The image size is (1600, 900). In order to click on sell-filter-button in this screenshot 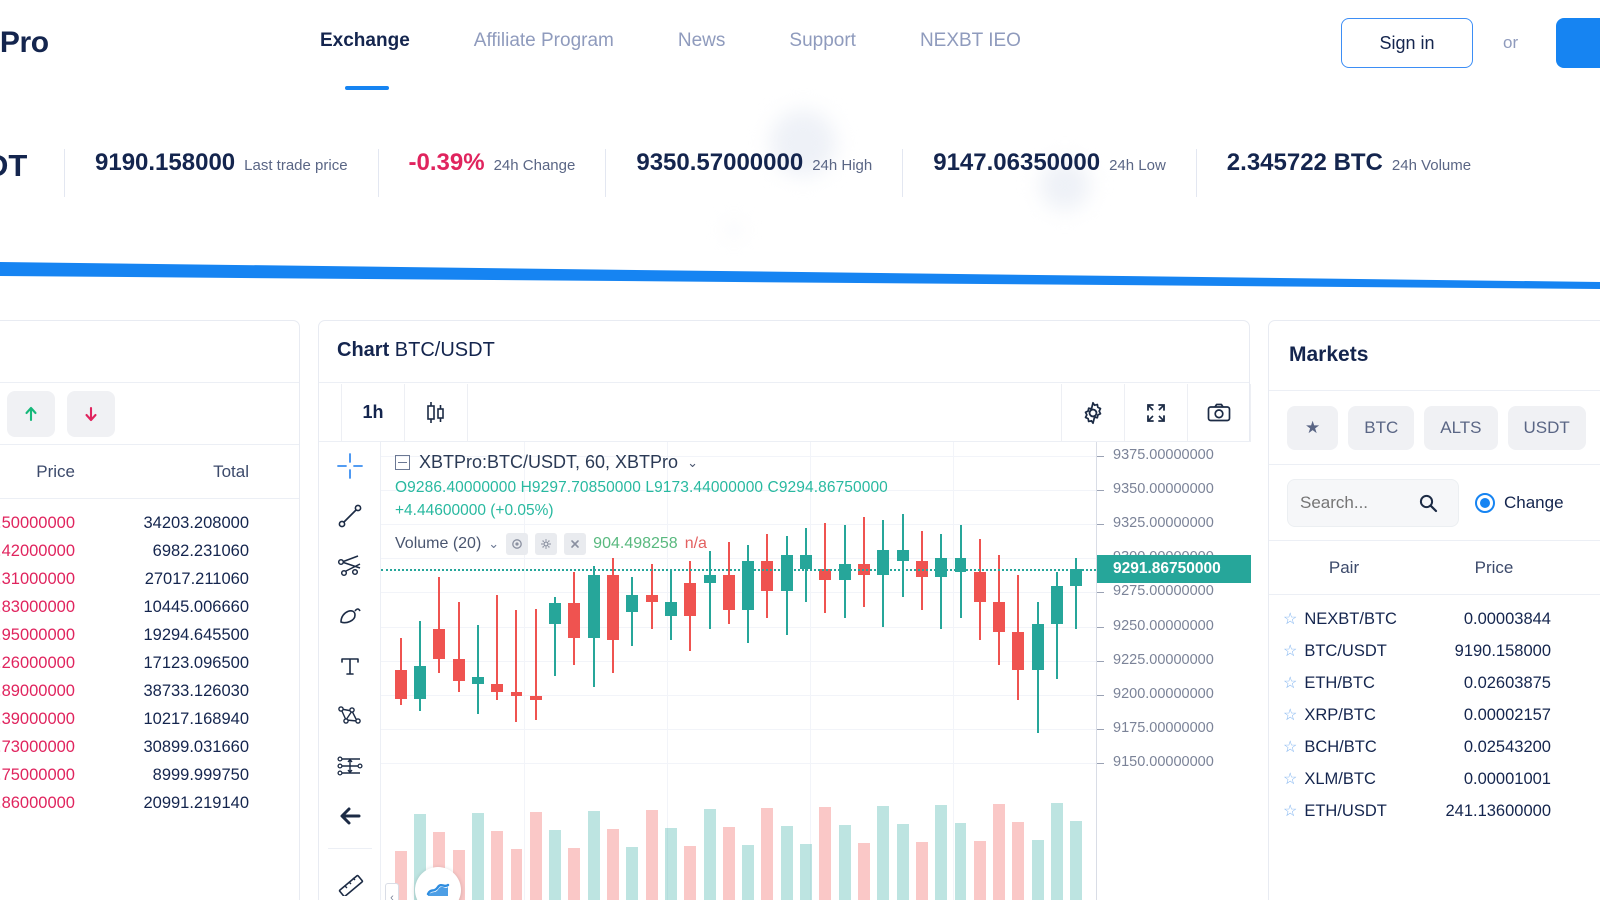, I will do `click(91, 413)`.